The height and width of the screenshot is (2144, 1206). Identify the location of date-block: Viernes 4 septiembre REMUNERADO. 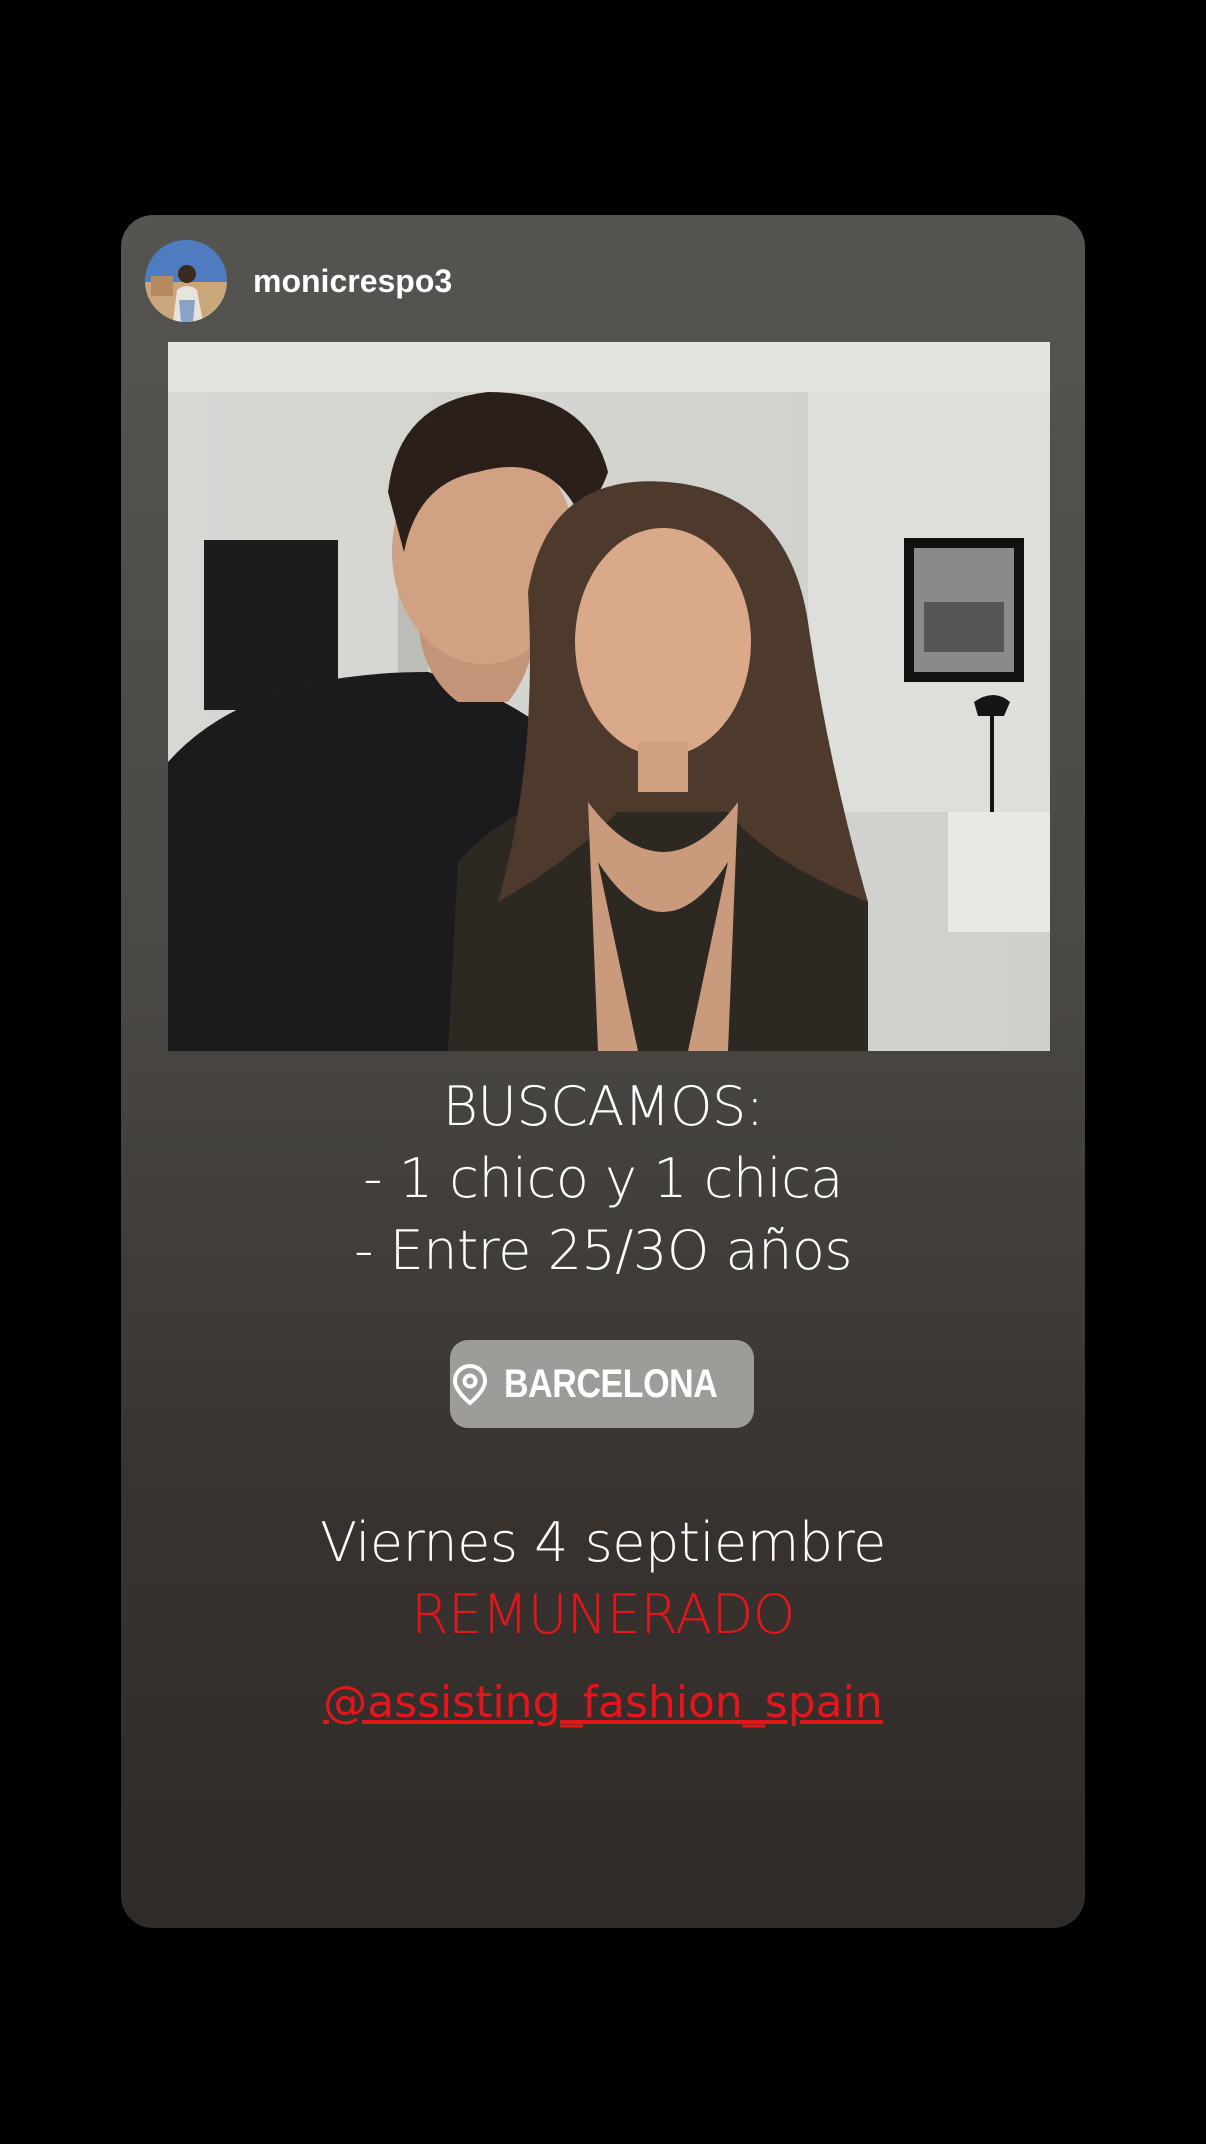
(603, 1579).